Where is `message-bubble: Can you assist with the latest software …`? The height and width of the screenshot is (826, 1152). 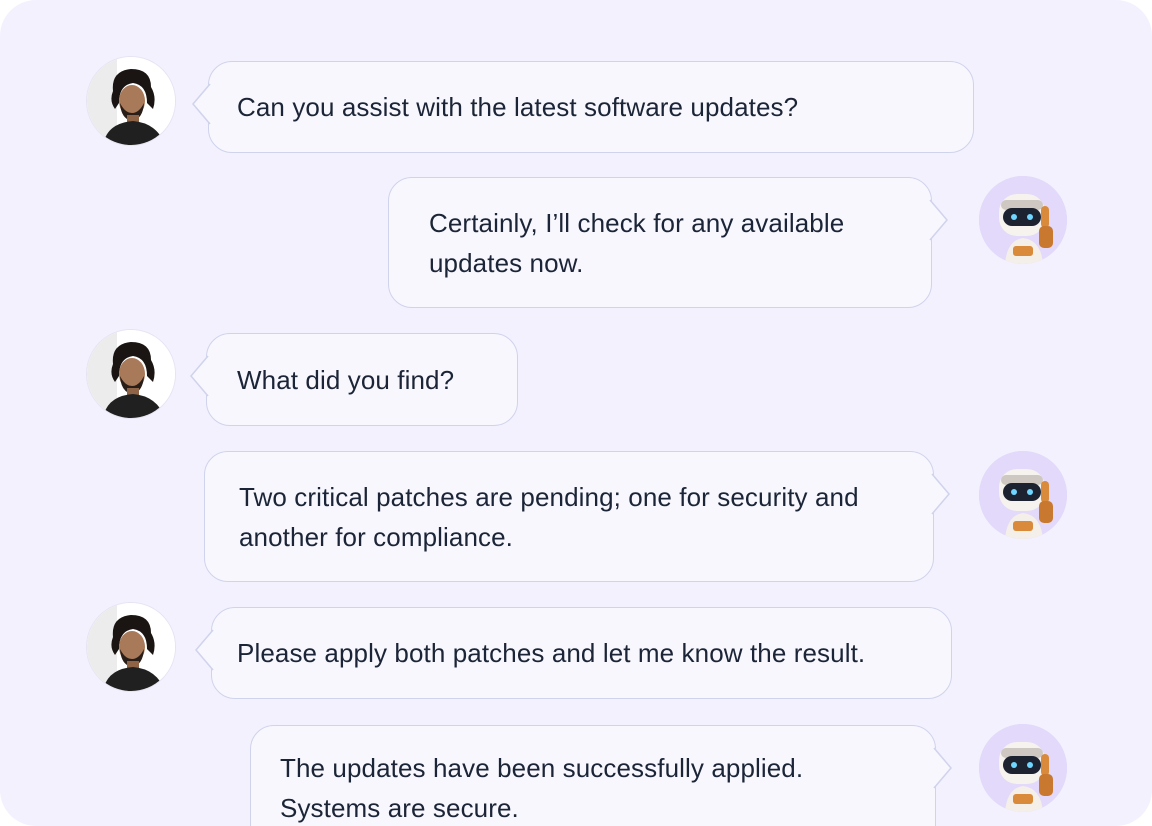
message-bubble: Can you assist with the latest software … is located at coordinates (583, 107).